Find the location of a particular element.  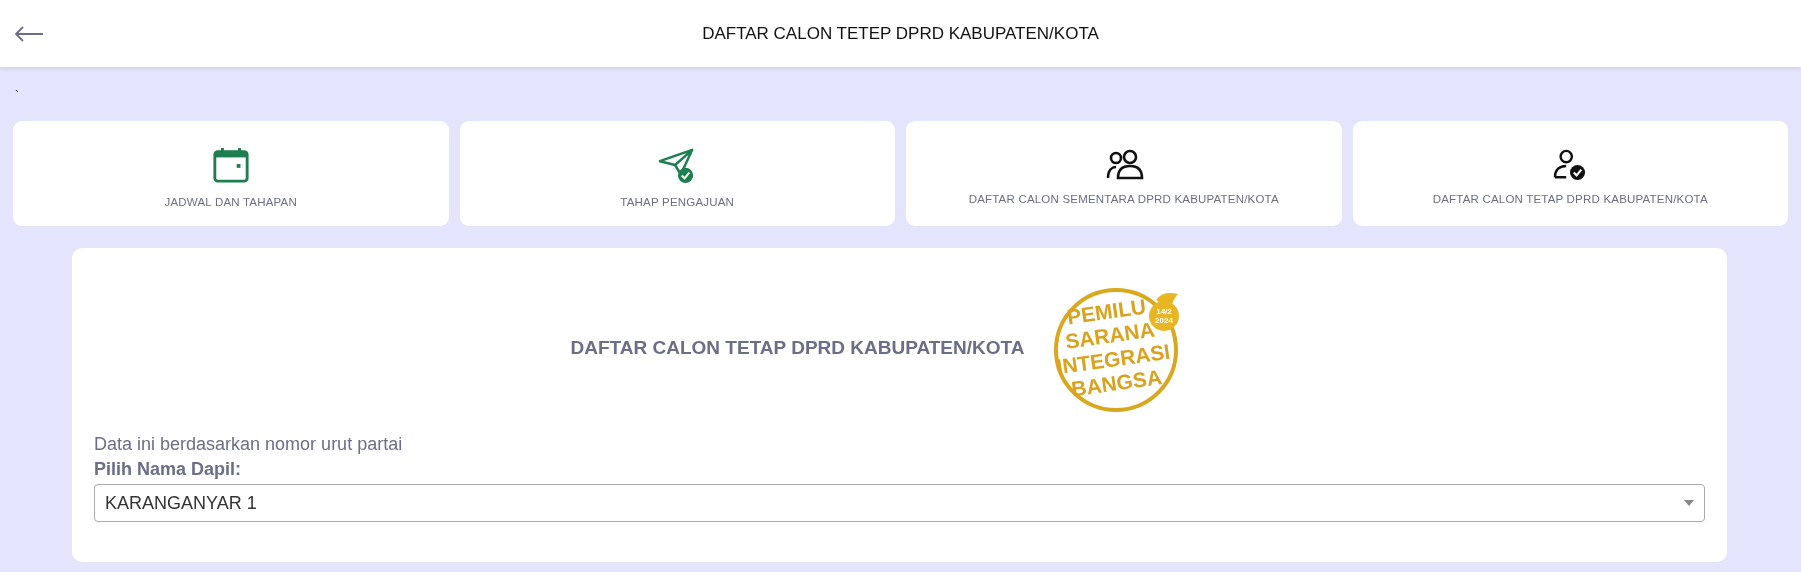

dapil-select: KARANGANYAR 1 is located at coordinates (899, 503).